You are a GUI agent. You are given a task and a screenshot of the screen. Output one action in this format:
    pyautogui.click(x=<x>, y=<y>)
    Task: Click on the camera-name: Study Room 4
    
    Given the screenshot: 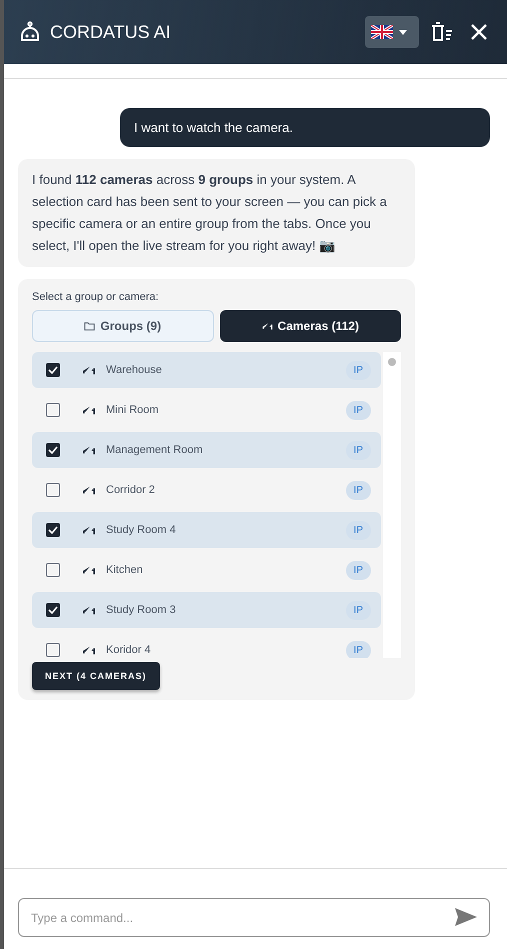 What is the action you would take?
    pyautogui.click(x=141, y=530)
    